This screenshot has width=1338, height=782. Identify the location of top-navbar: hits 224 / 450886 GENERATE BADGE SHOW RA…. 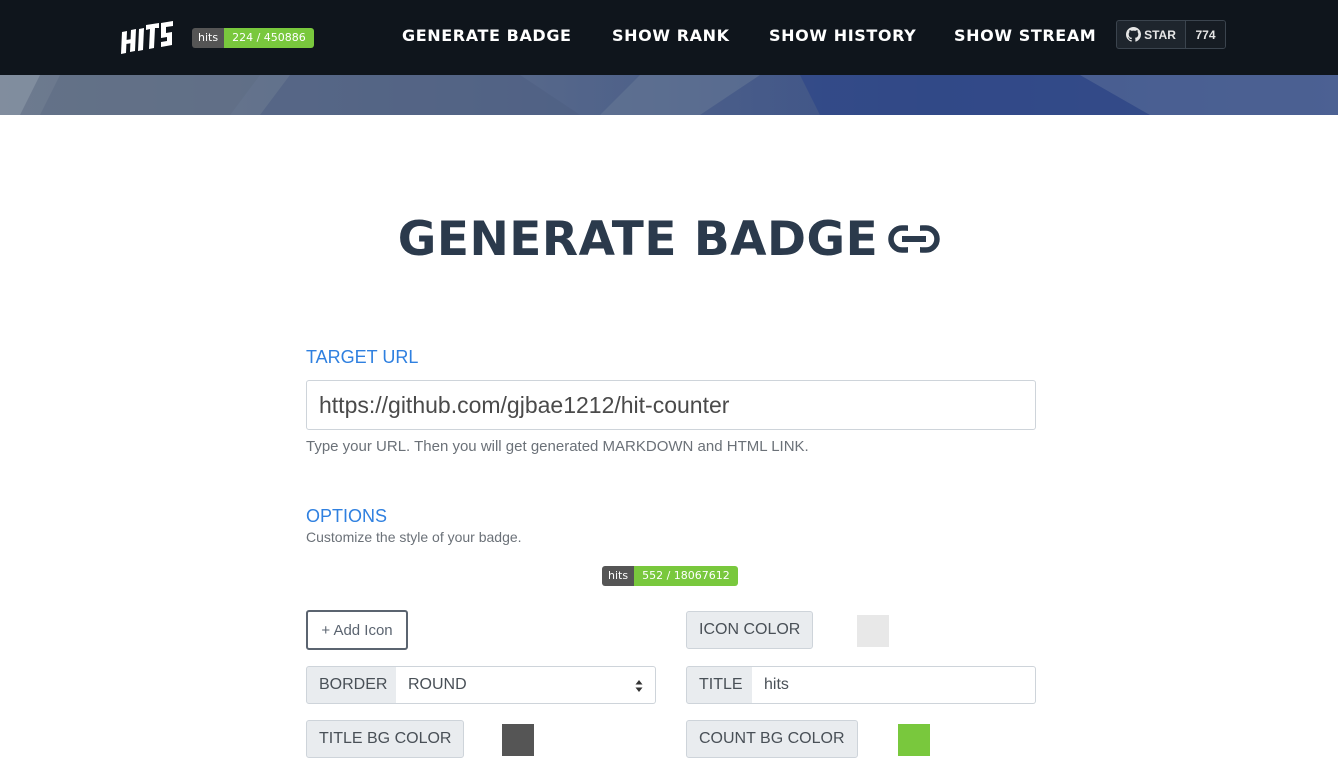
(669, 37).